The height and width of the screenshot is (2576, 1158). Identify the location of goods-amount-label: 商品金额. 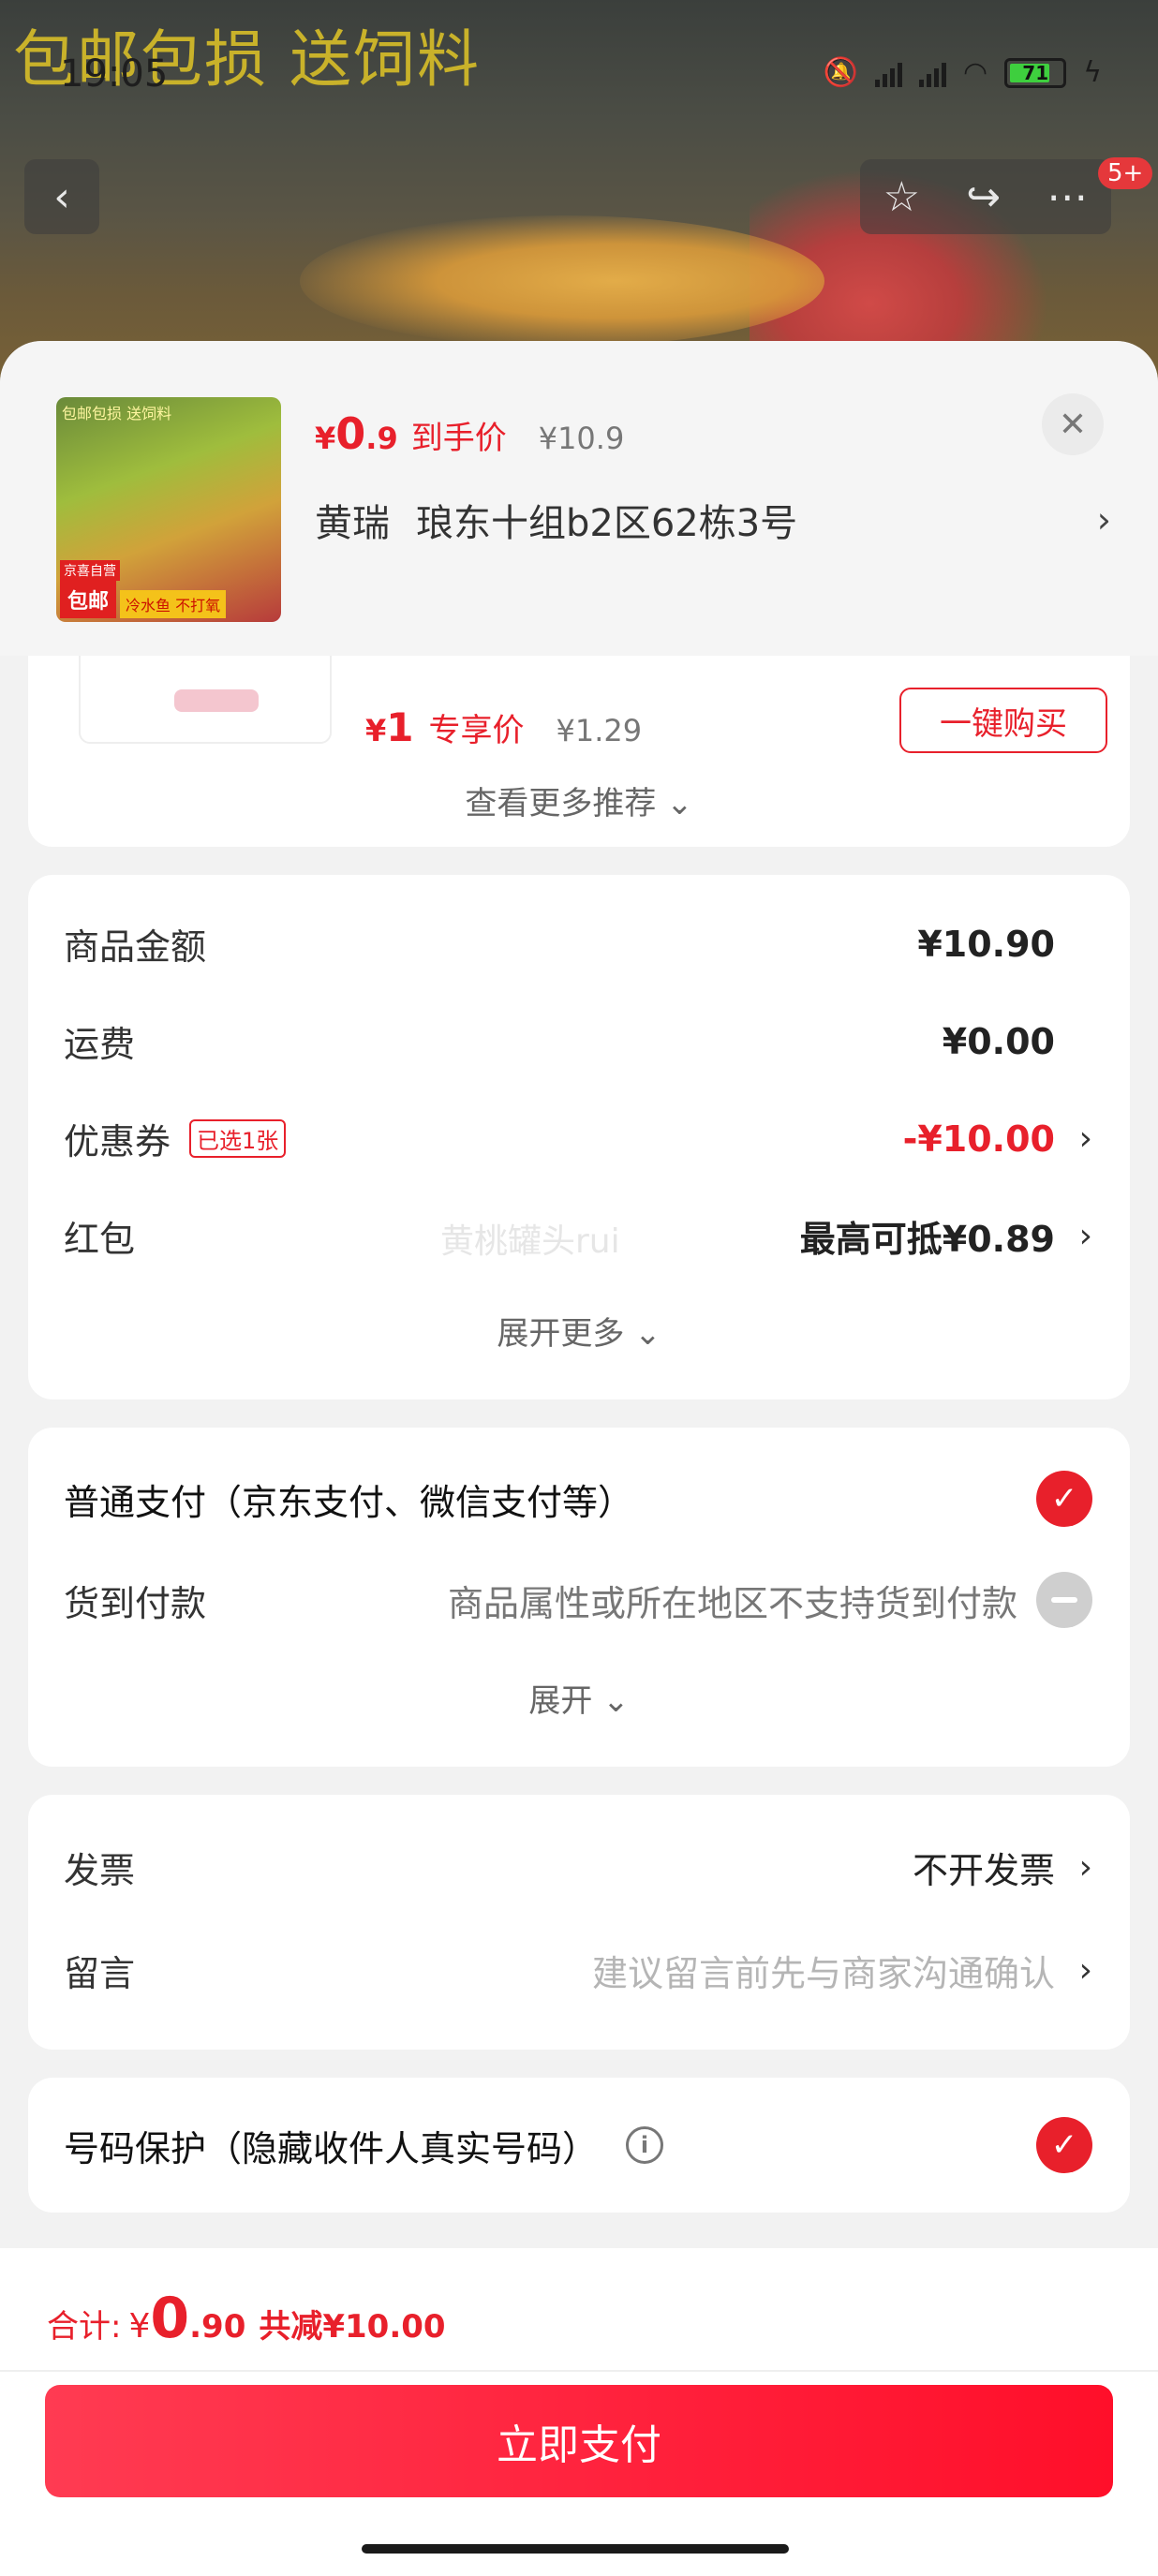
(135, 947).